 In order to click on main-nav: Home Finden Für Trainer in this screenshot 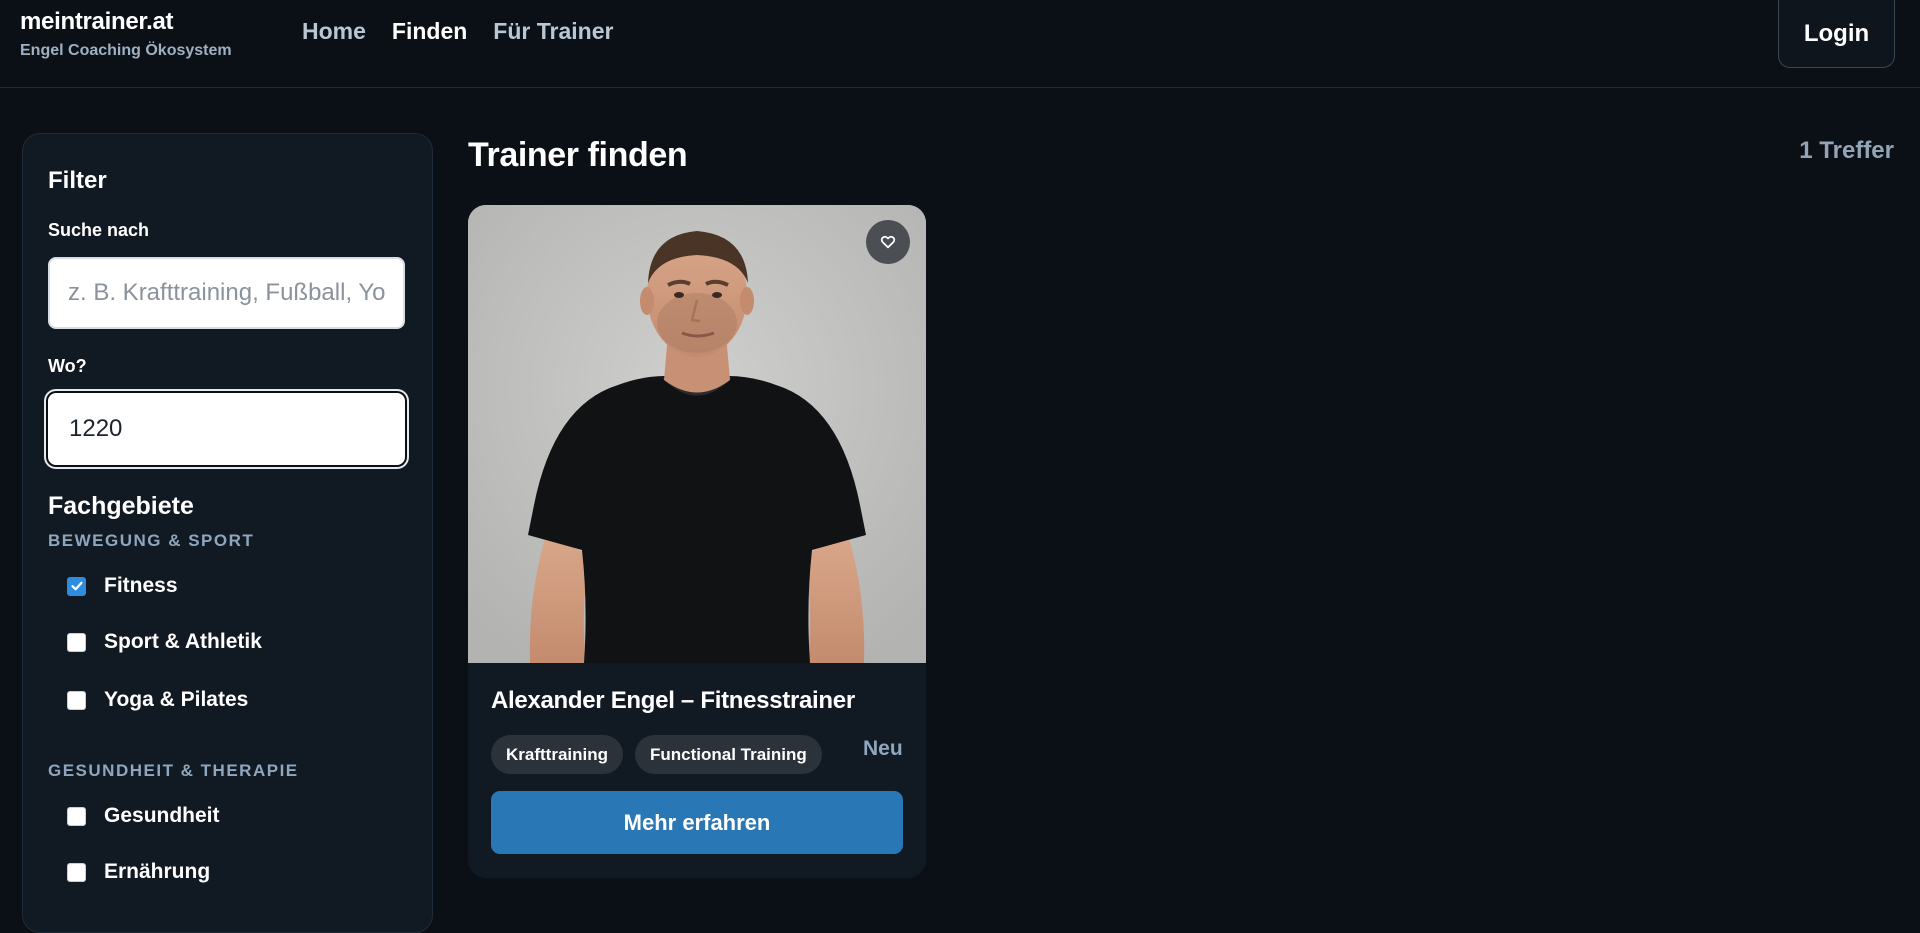, I will do `click(457, 31)`.